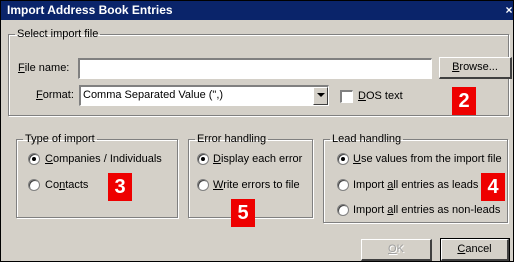  Describe the element at coordinates (256, 185) in the screenshot. I see `write-errors-to-file-label: Write errors to file` at that location.